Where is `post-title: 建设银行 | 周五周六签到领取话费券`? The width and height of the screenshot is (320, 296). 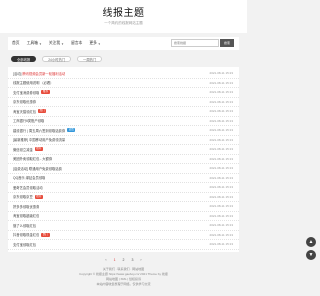
post-title: 建设银行 | 周五周六签到领取话费券 is located at coordinates (39, 130).